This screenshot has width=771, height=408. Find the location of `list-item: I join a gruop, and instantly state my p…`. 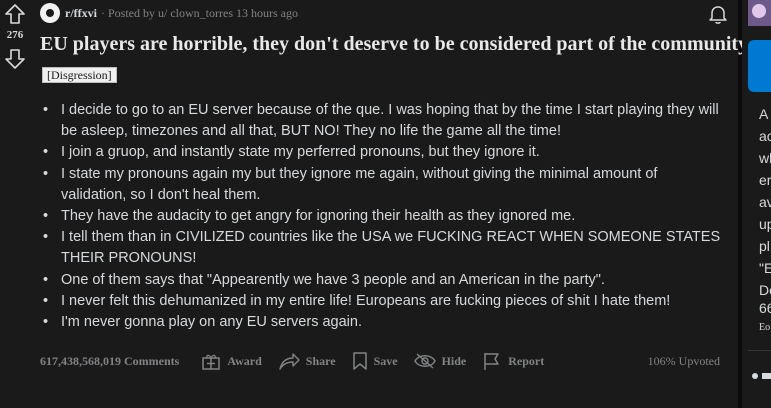

list-item: I join a gruop, and instantly state my p… is located at coordinates (382, 152).